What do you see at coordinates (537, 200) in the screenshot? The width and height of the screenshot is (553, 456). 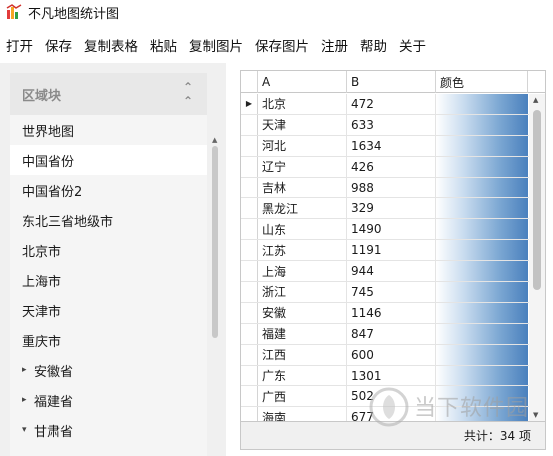 I see `grid-scroll-thumb` at bounding box center [537, 200].